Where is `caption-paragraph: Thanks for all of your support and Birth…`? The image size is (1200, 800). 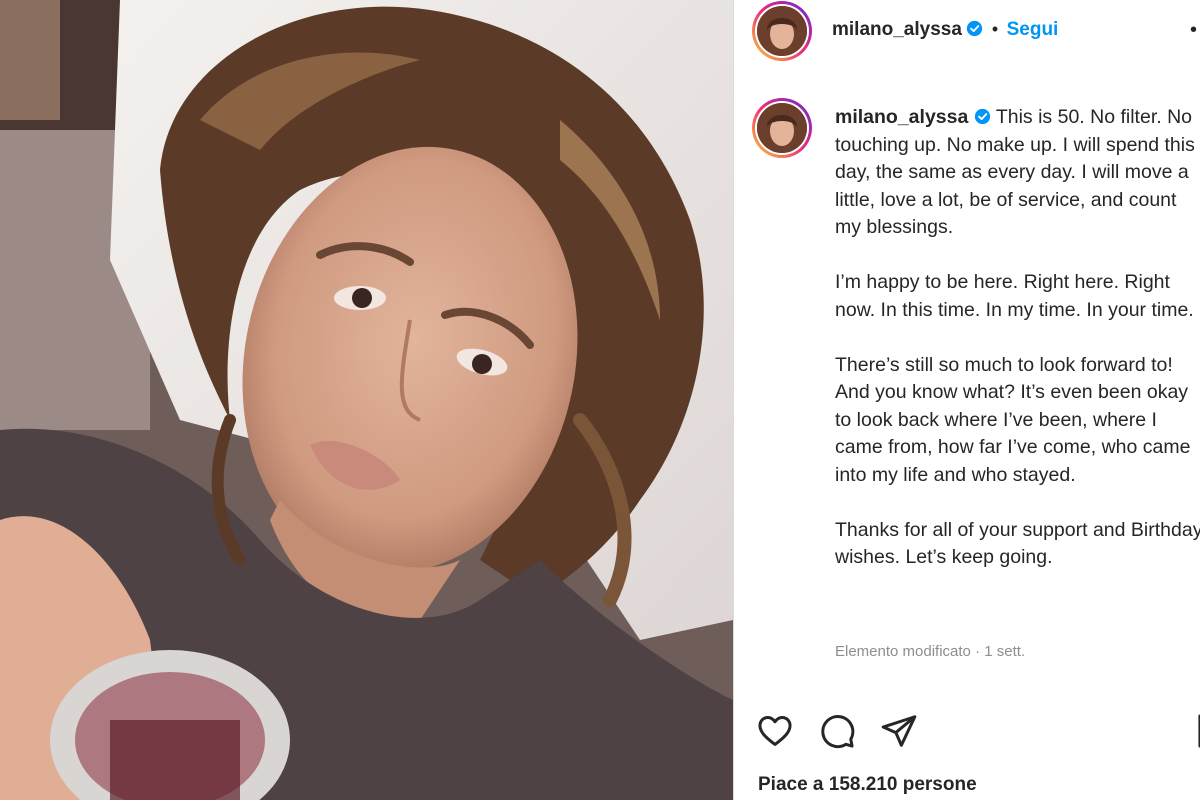
caption-paragraph: Thanks for all of your support and Birth… is located at coordinates (1017, 543).